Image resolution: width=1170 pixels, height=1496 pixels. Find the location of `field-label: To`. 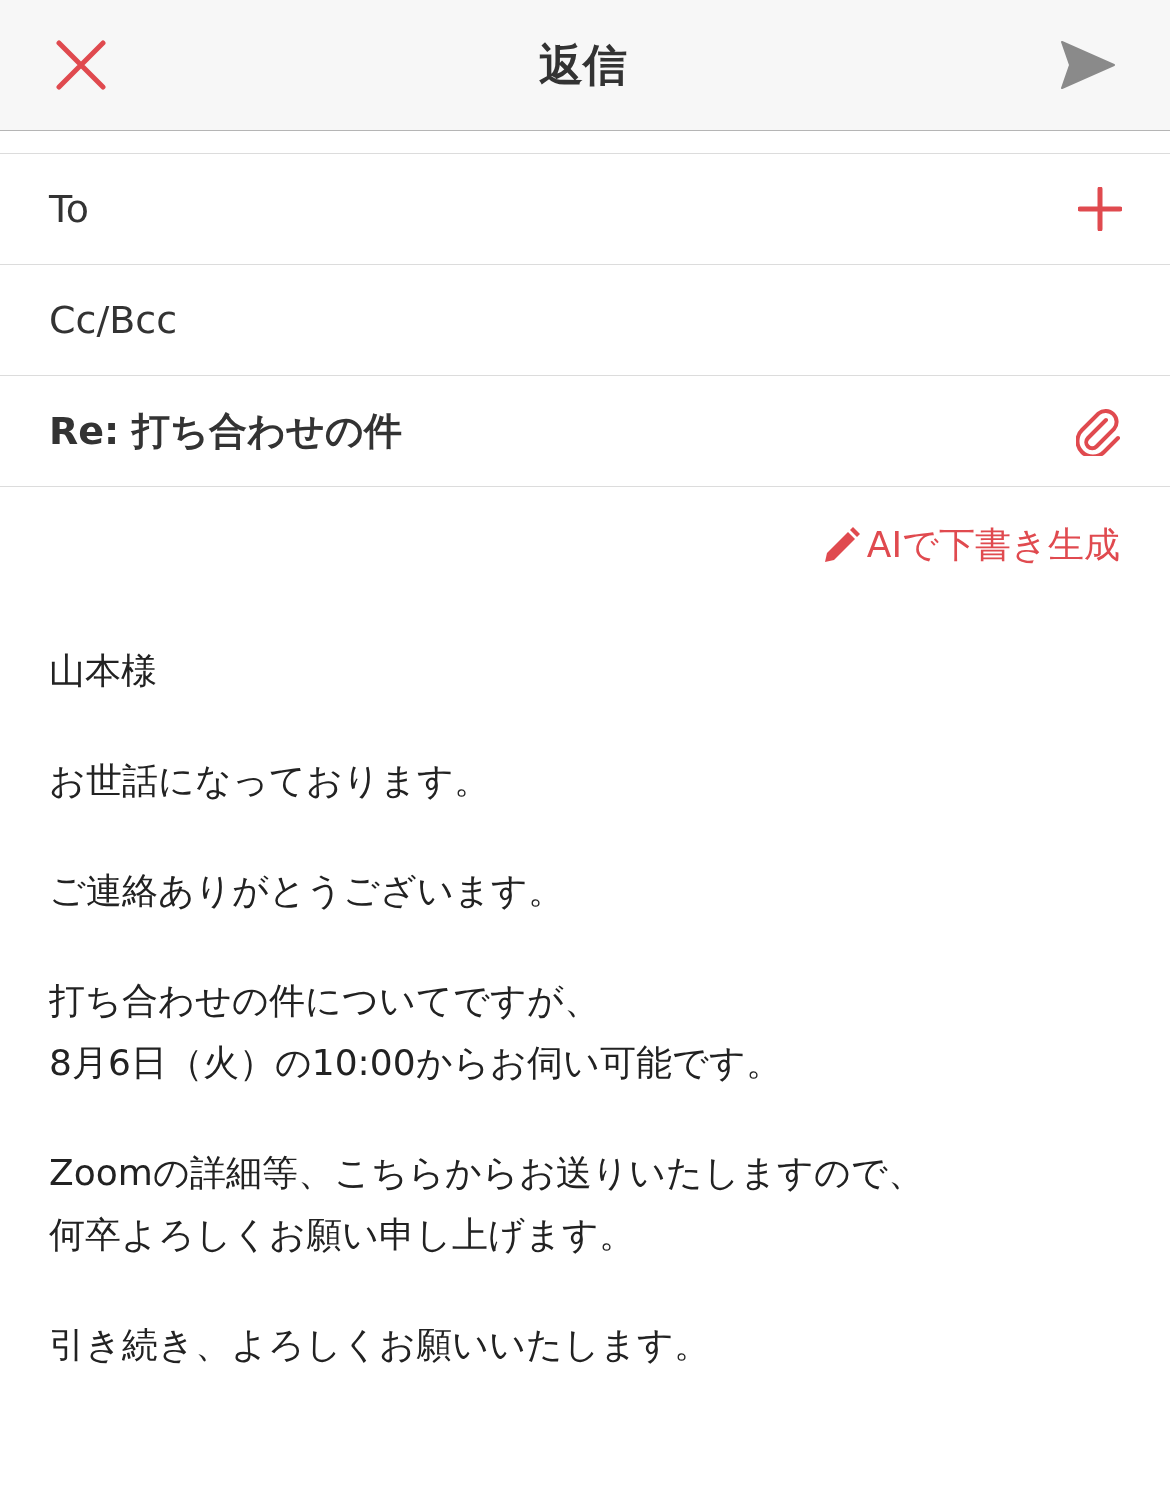

field-label: To is located at coordinates (69, 209).